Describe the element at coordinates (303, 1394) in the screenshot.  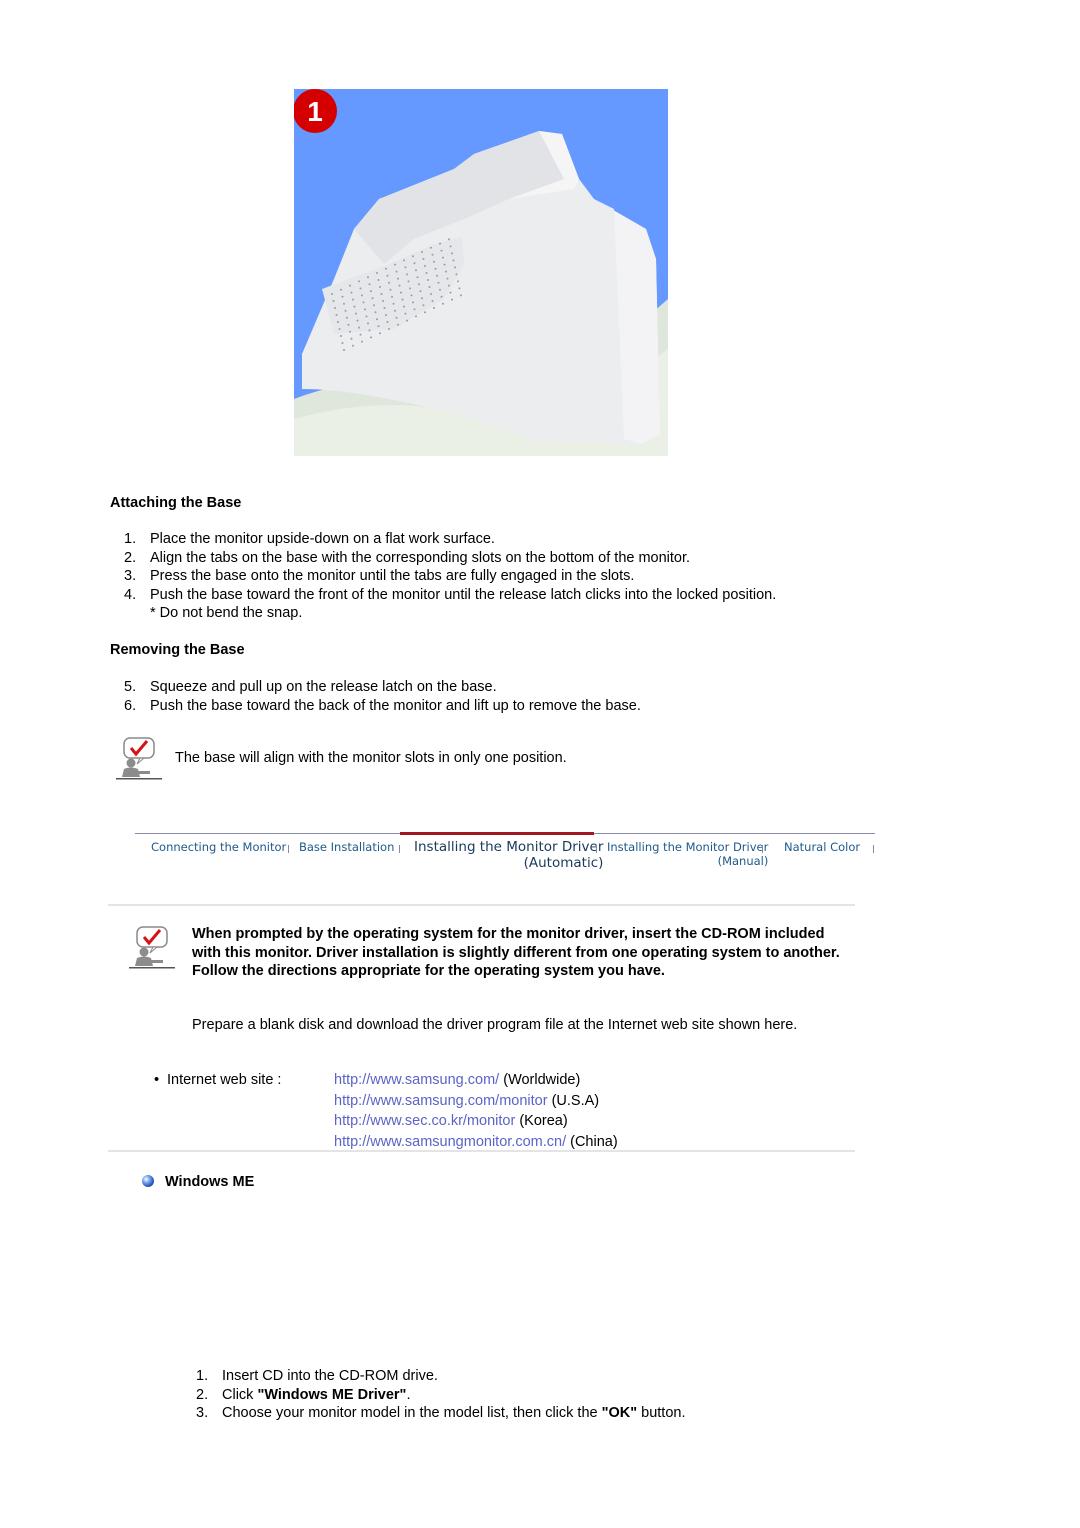
I see `list-item: 2. Click "Windows ME Driver".` at that location.